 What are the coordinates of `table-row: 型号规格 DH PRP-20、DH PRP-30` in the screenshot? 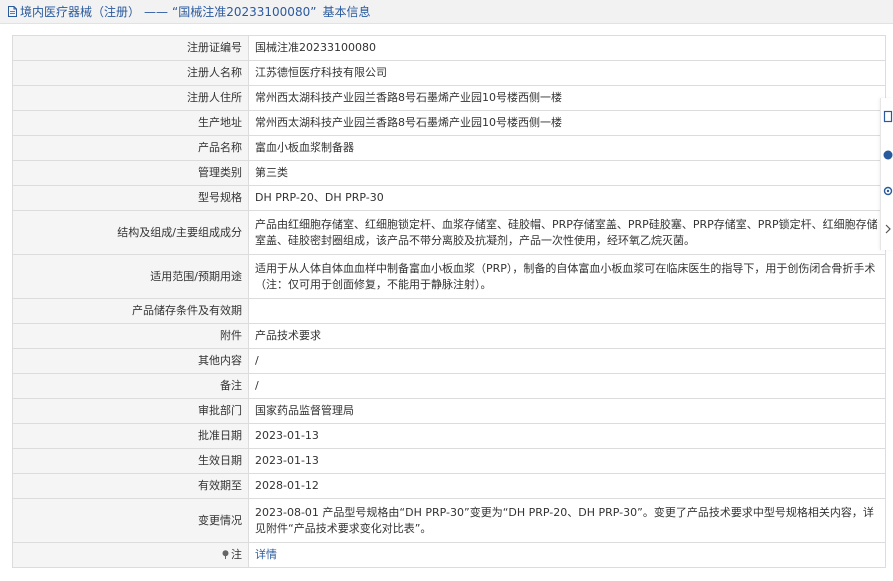 It's located at (449, 198).